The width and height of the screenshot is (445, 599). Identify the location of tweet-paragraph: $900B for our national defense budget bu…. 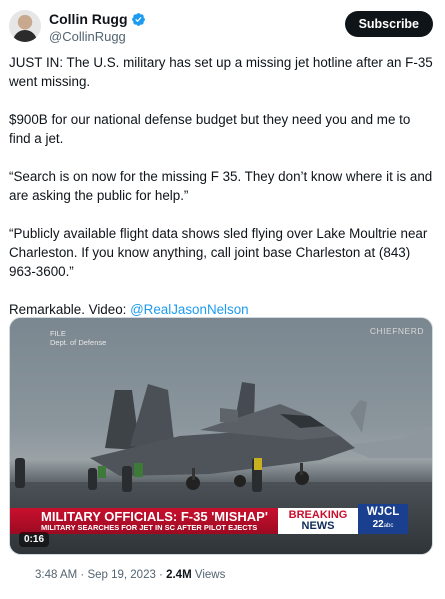
(210, 129).